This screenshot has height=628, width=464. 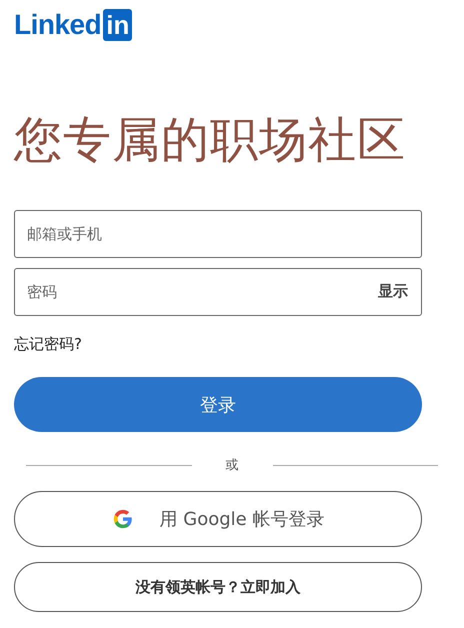 I want to click on sign-in-button: 登录, so click(x=218, y=404).